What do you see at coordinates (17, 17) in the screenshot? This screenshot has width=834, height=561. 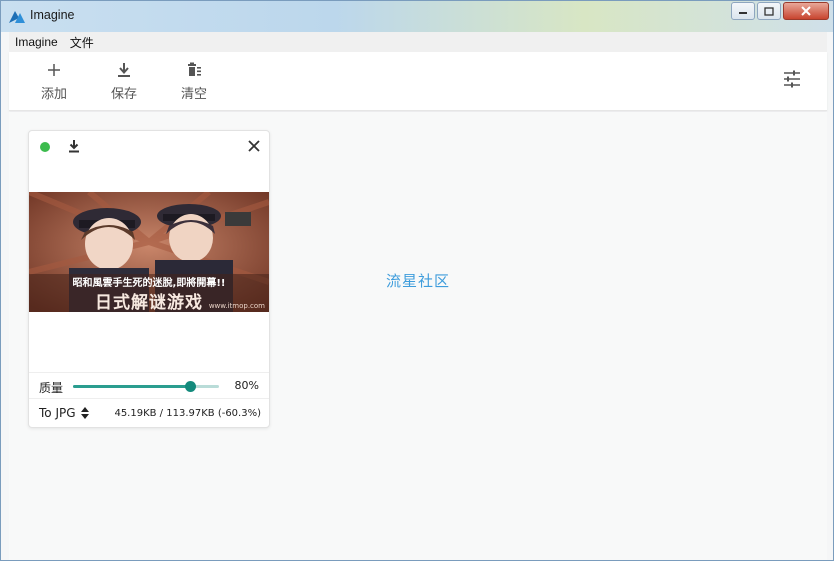 I see `app-logo-icon` at bounding box center [17, 17].